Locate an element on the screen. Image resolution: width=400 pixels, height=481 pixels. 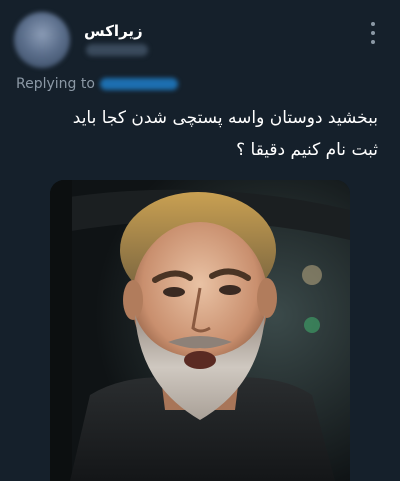
display-name: زیراکس is located at coordinates (113, 31).